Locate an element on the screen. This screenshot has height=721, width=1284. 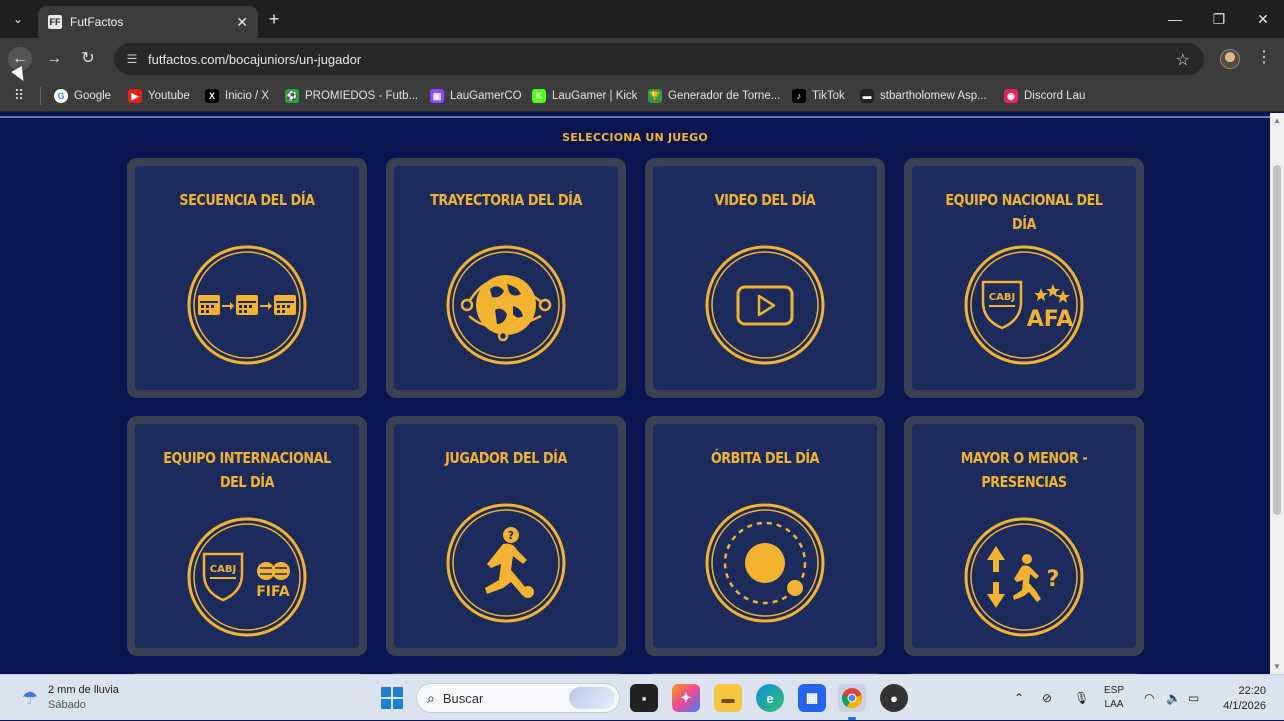
tab-futfactos: FF FutFactos ✕ is located at coordinates (148, 22).